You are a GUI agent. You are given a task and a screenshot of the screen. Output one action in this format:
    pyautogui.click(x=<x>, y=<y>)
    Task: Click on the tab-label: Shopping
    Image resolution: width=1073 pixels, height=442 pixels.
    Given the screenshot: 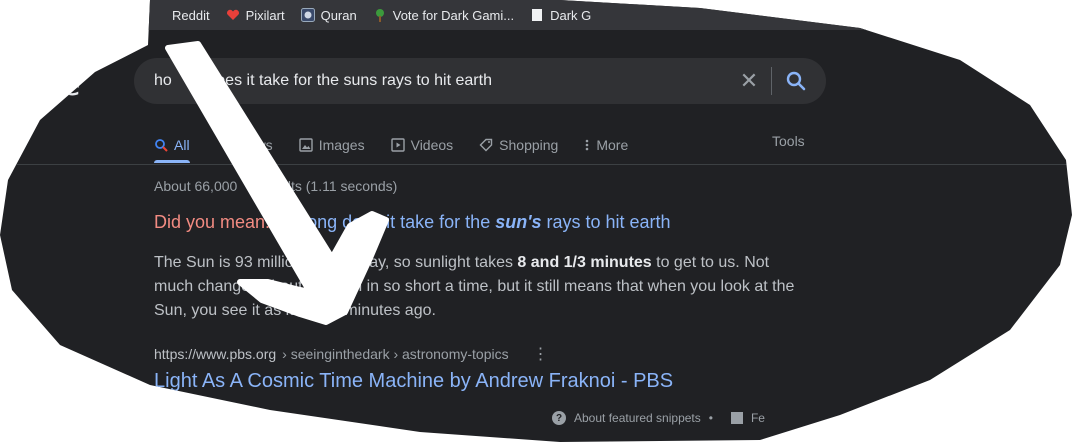 What is the action you would take?
    pyautogui.click(x=529, y=145)
    